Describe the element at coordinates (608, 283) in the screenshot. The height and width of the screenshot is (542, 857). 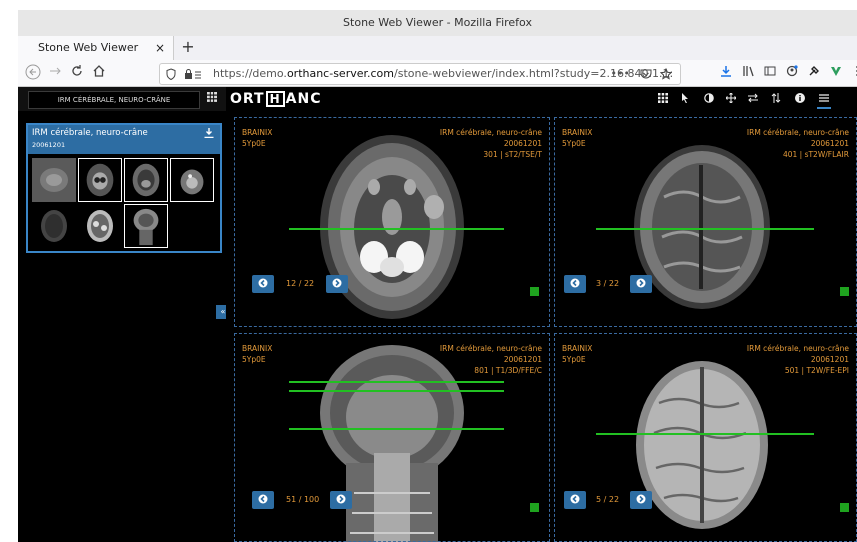
I see `image-counter: 3 / 22` at that location.